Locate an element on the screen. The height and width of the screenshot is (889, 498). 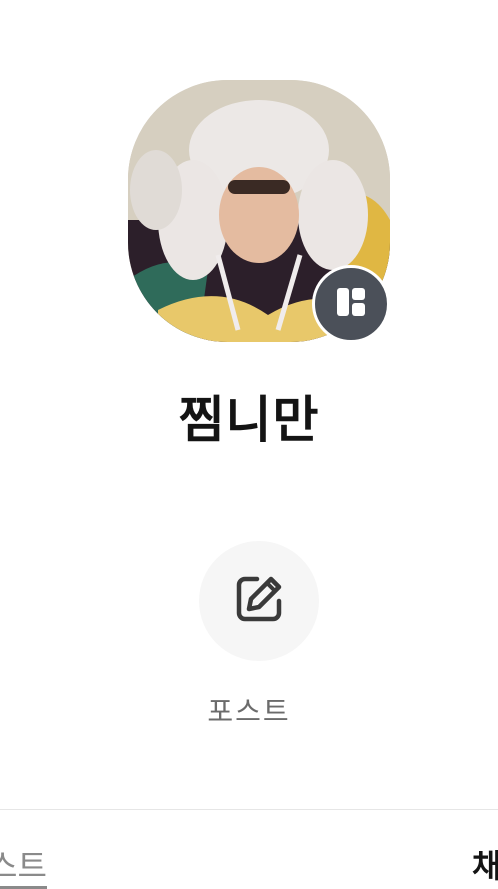
post-button is located at coordinates (259, 601).